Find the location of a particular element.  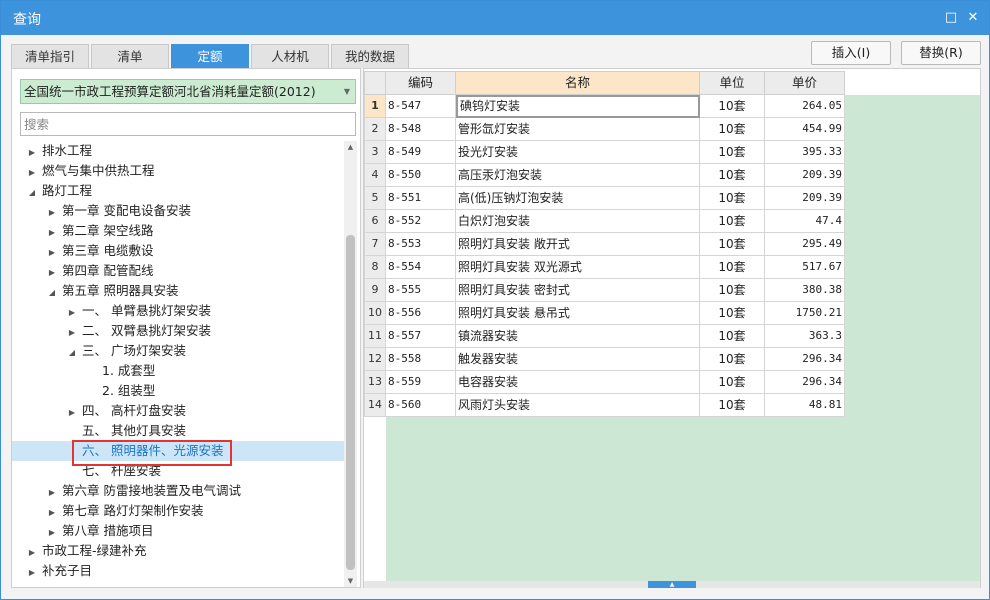

column-header-unit: 单位 is located at coordinates (732, 83).